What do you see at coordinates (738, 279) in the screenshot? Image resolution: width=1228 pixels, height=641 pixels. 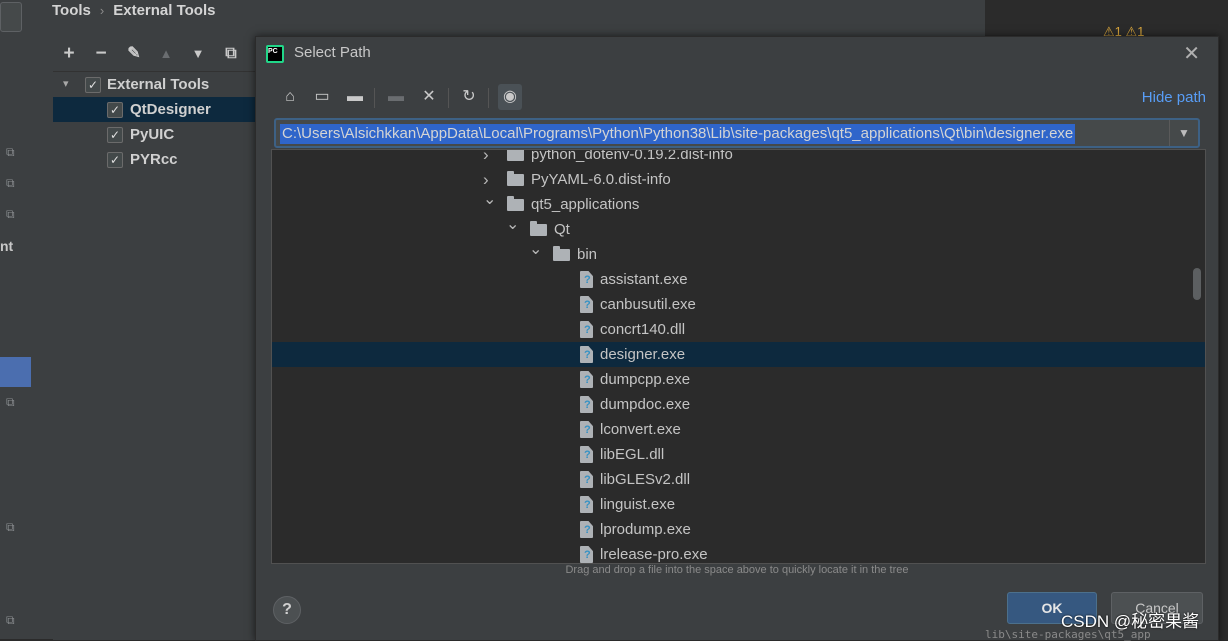 I see `tree-file-row: assistant.exe` at bounding box center [738, 279].